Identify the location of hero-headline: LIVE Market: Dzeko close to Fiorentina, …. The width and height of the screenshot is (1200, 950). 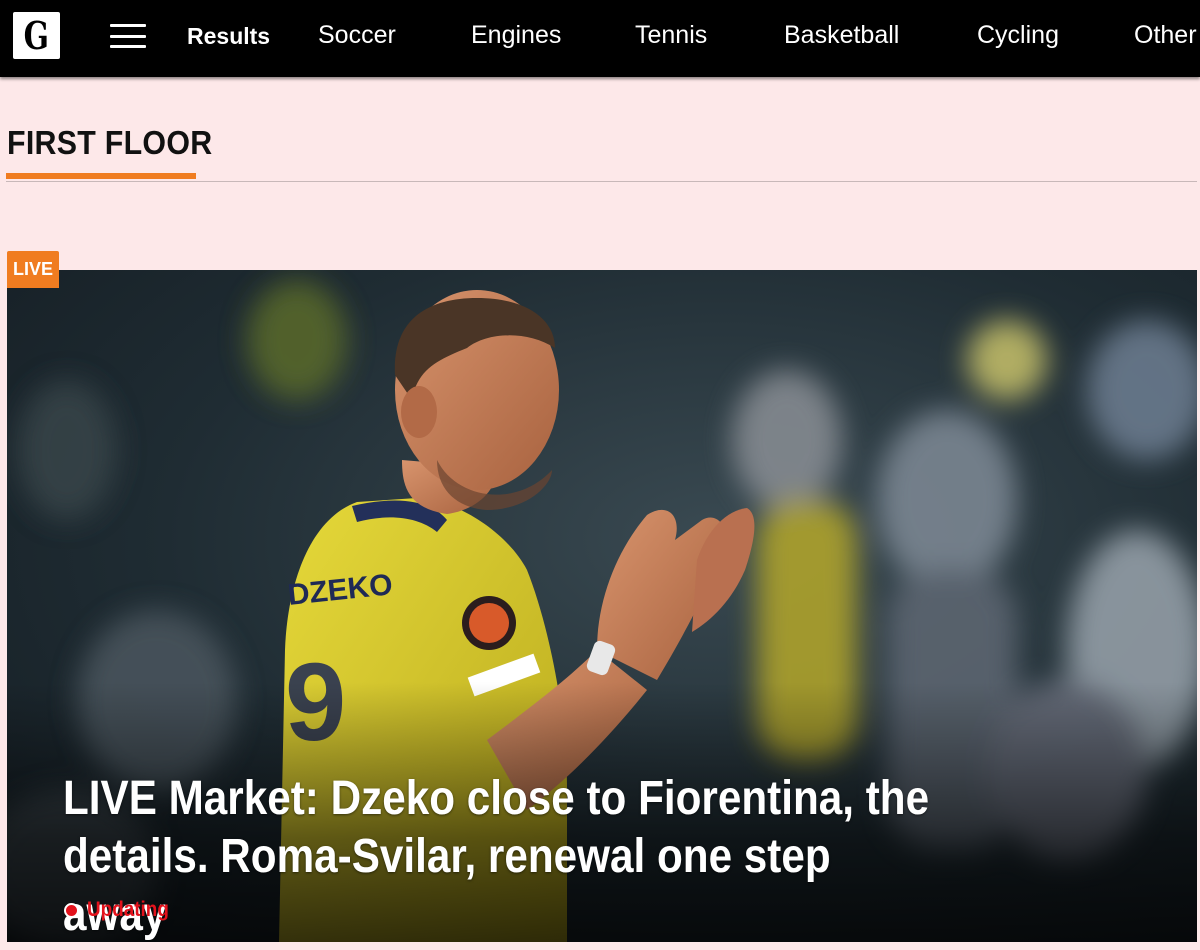
(503, 856).